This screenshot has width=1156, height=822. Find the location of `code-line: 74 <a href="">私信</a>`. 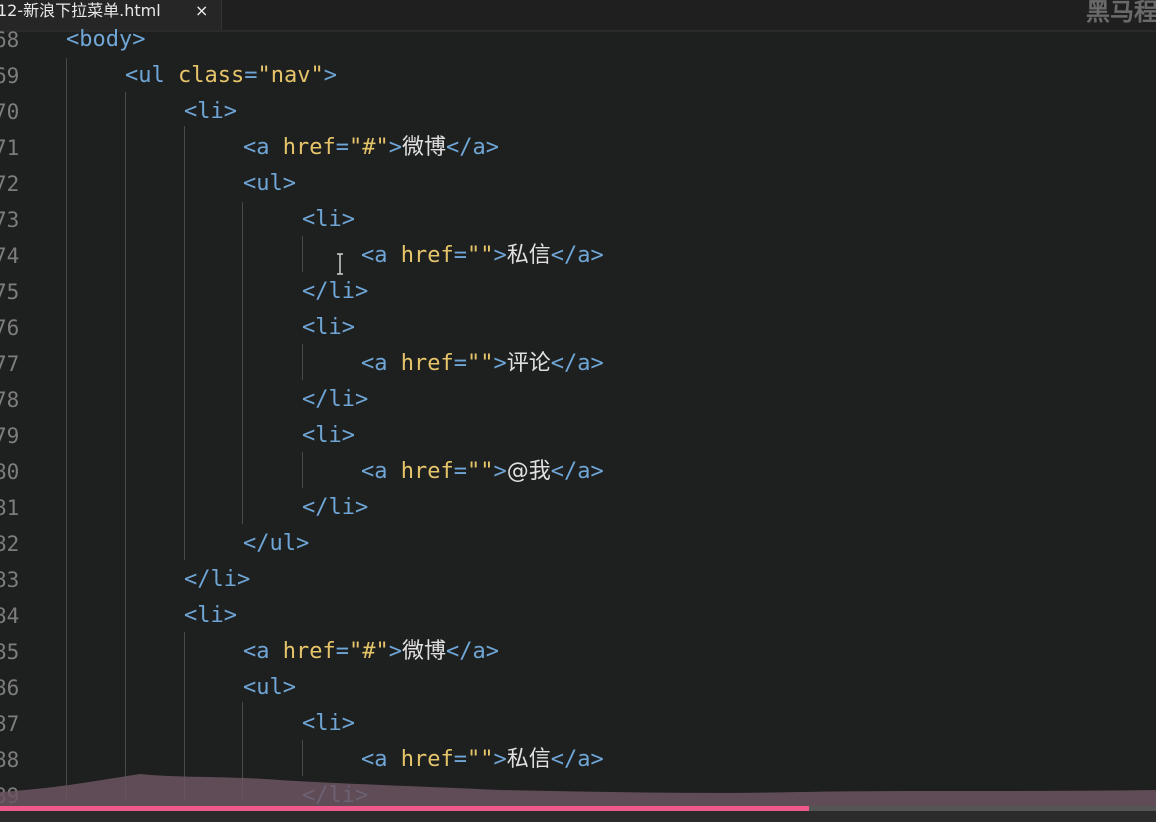

code-line: 74 <a href="">私信</a> is located at coordinates (578, 256).